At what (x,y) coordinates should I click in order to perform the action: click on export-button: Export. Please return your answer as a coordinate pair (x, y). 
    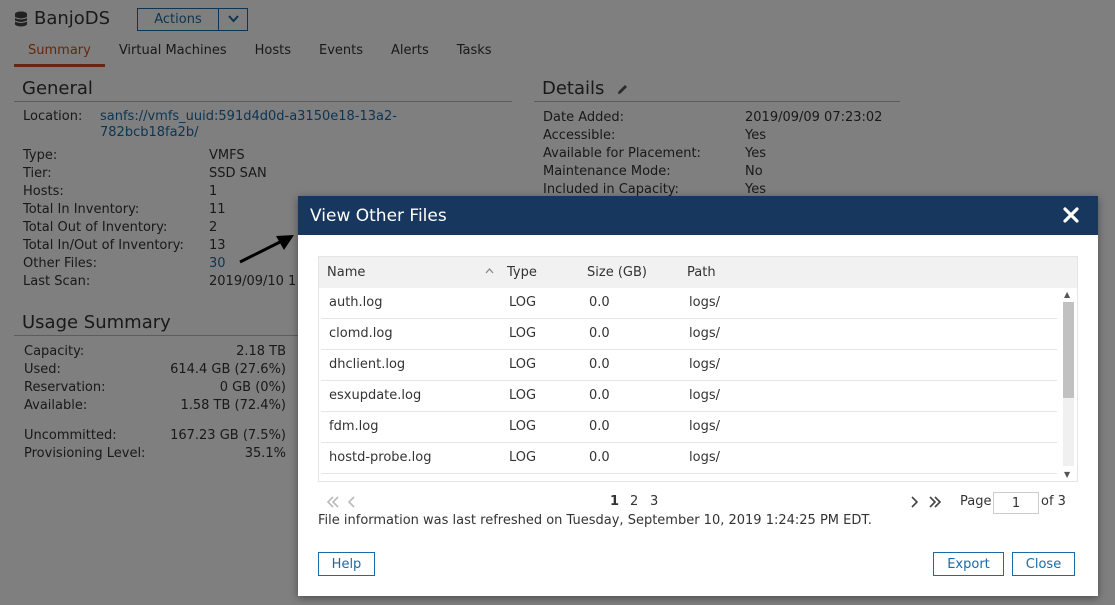
    Looking at the image, I should click on (968, 564).